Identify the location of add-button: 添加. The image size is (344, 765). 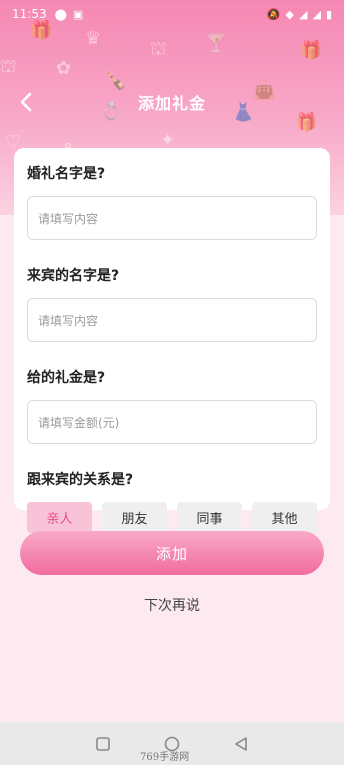
(172, 553).